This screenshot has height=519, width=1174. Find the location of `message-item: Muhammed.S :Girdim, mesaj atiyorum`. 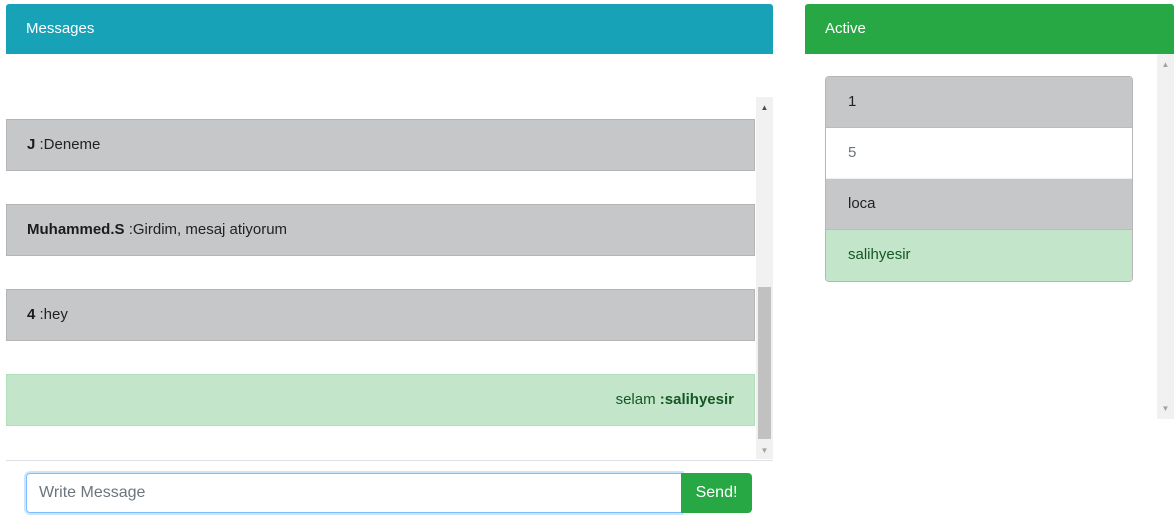

message-item: Muhammed.S :Girdim, mesaj atiyorum is located at coordinates (380, 230).